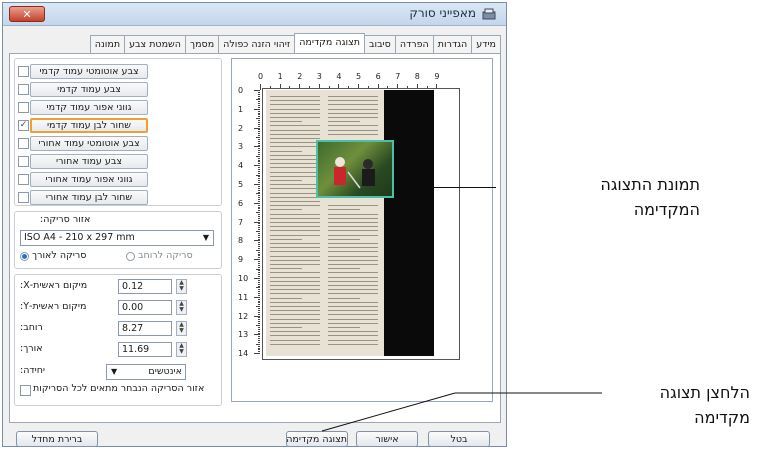 The image size is (757, 455). I want to click on image-mode-button: צבע עמוד אחורי, so click(89, 161).